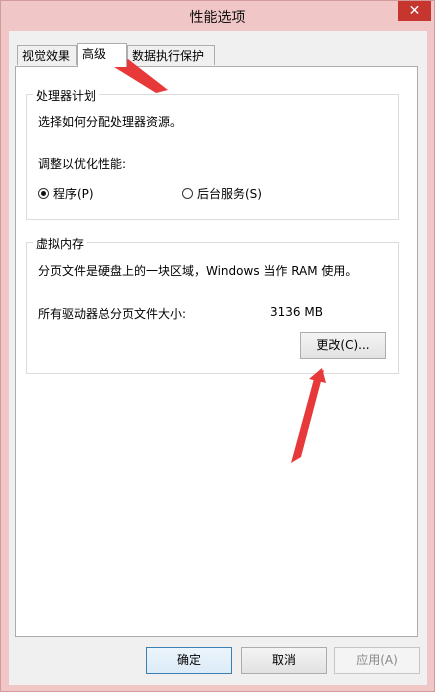  I want to click on tab-strip: 视觉效果 高级 数据执行保护, so click(214, 55).